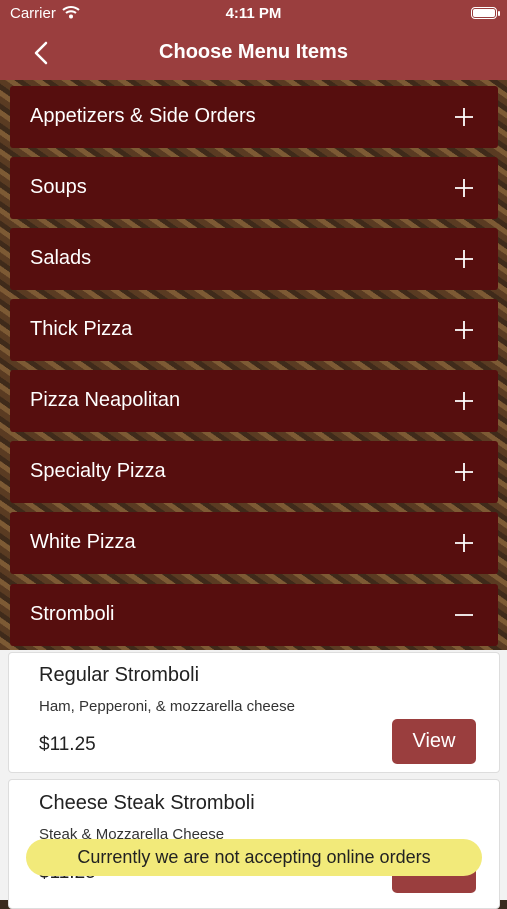 The width and height of the screenshot is (507, 909). I want to click on category-label: Thick Pizza, so click(81, 329).